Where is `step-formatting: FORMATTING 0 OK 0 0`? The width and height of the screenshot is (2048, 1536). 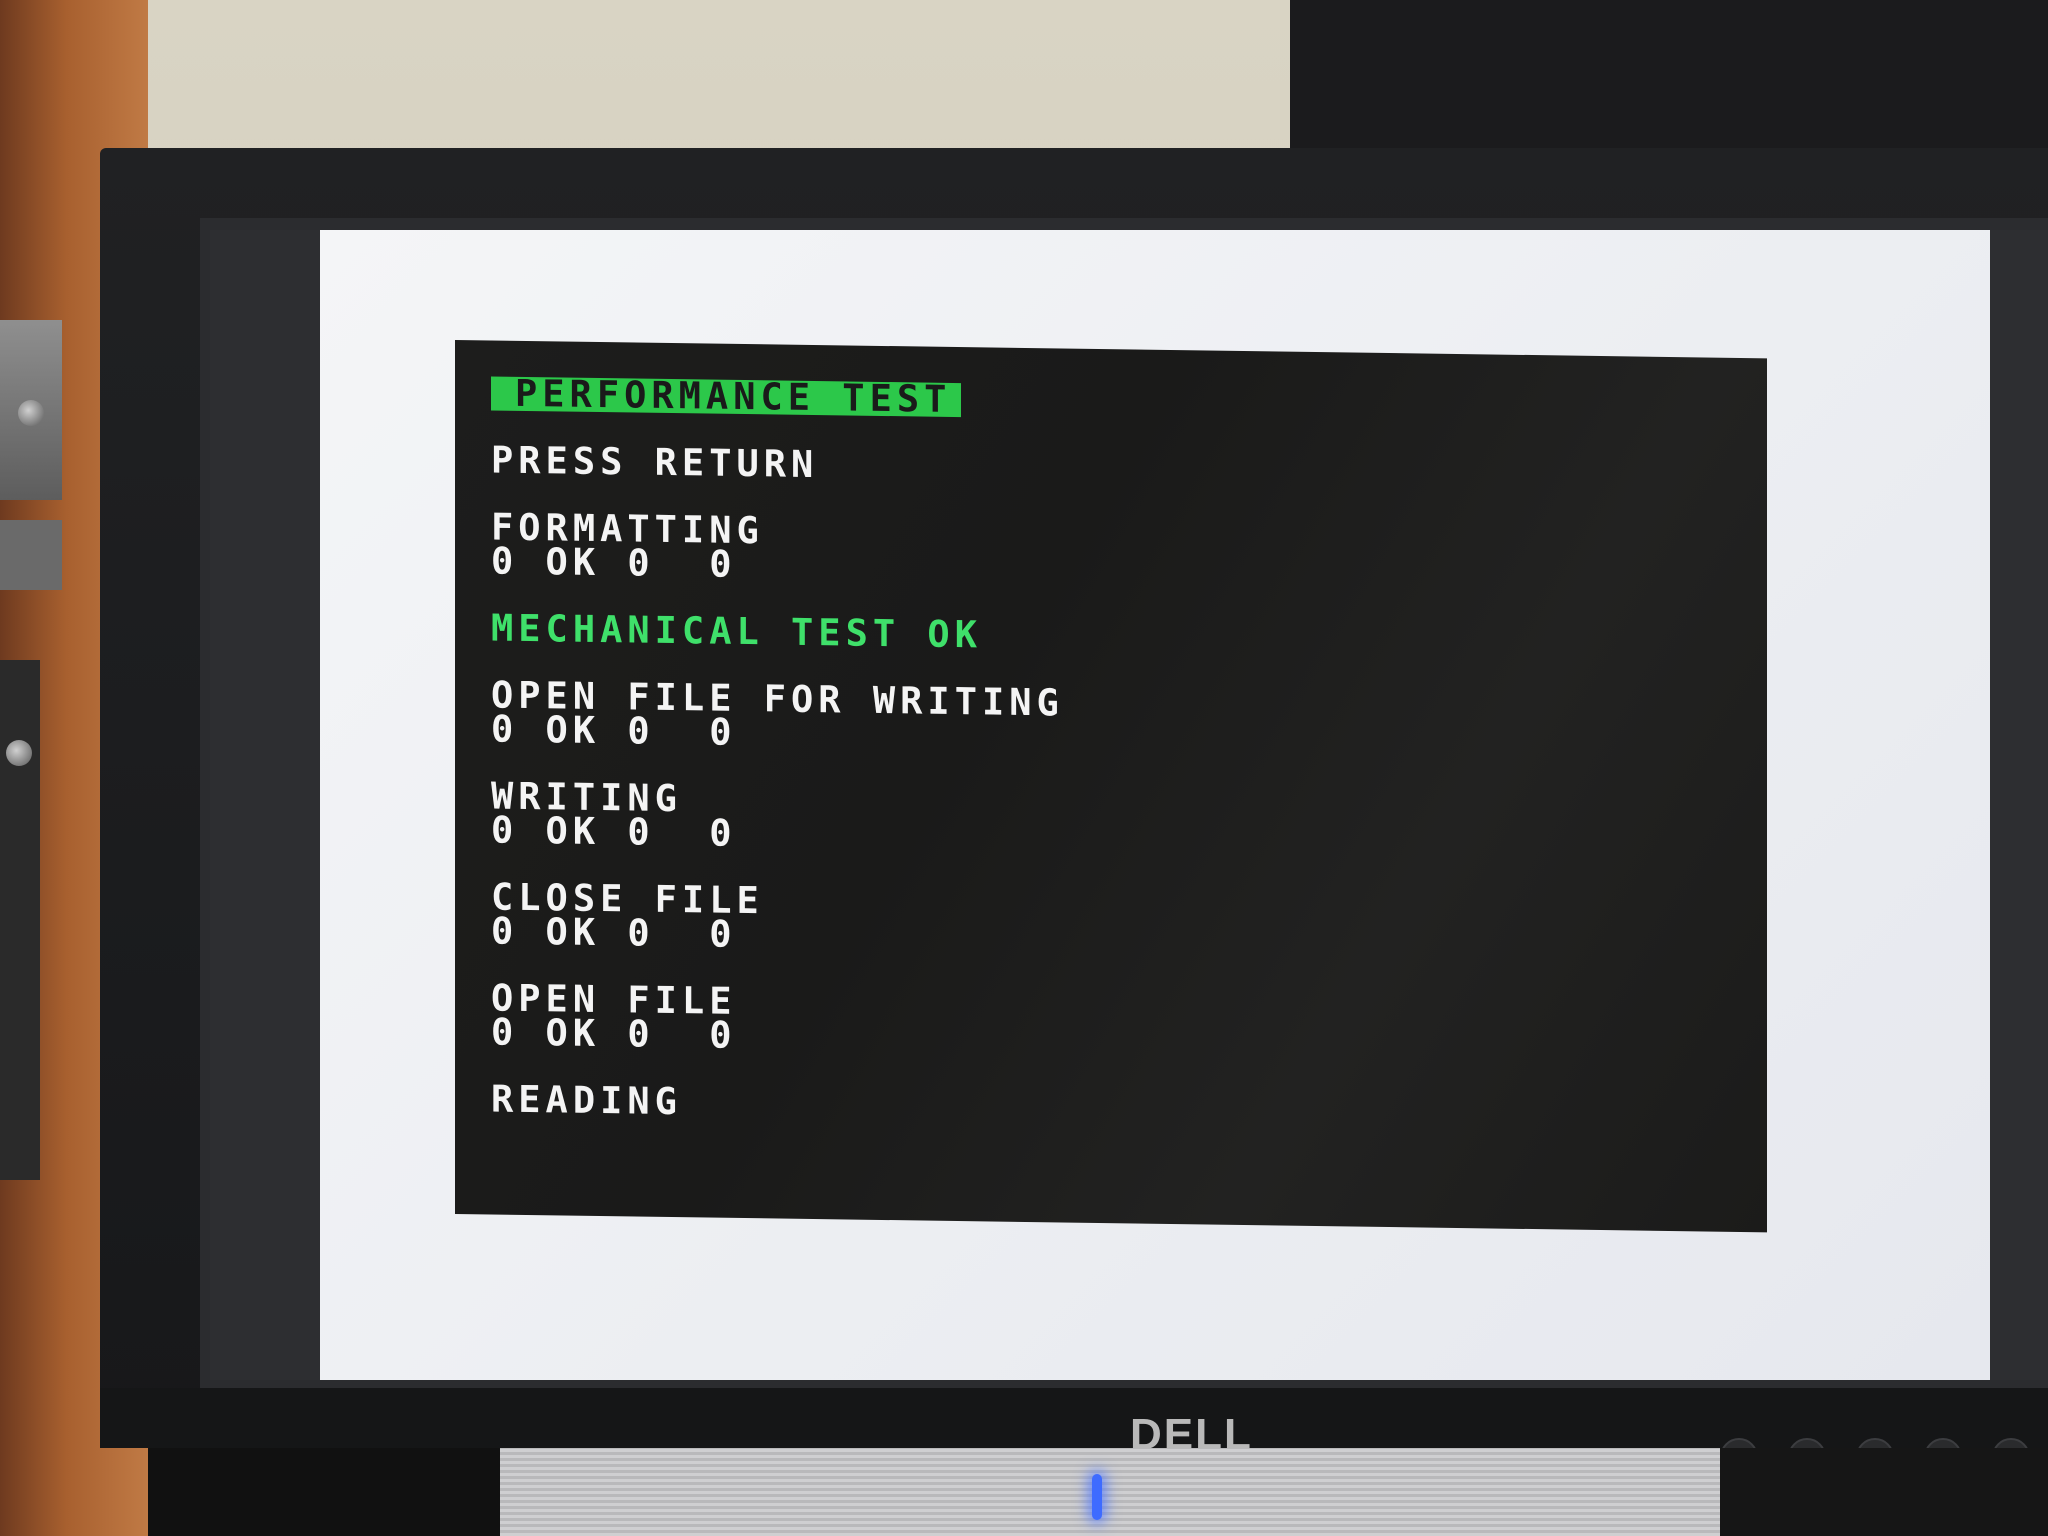
step-formatting: FORMATTING 0 OK 0 0 is located at coordinates (1111, 551).